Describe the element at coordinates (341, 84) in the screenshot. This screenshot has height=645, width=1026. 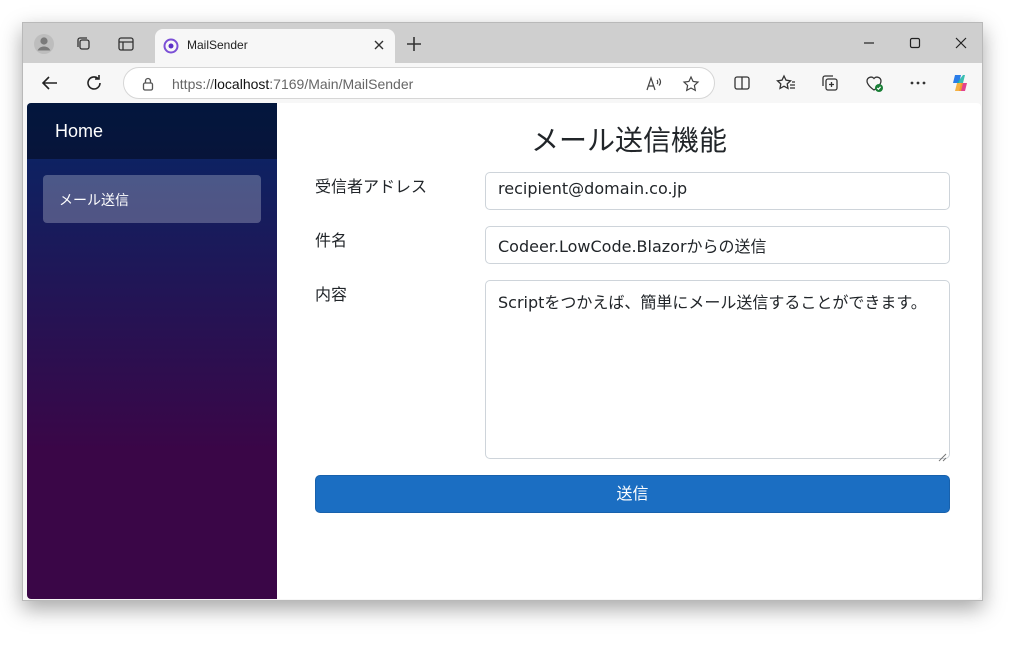
I see `url-path: :7169/Main/MailSender` at that location.